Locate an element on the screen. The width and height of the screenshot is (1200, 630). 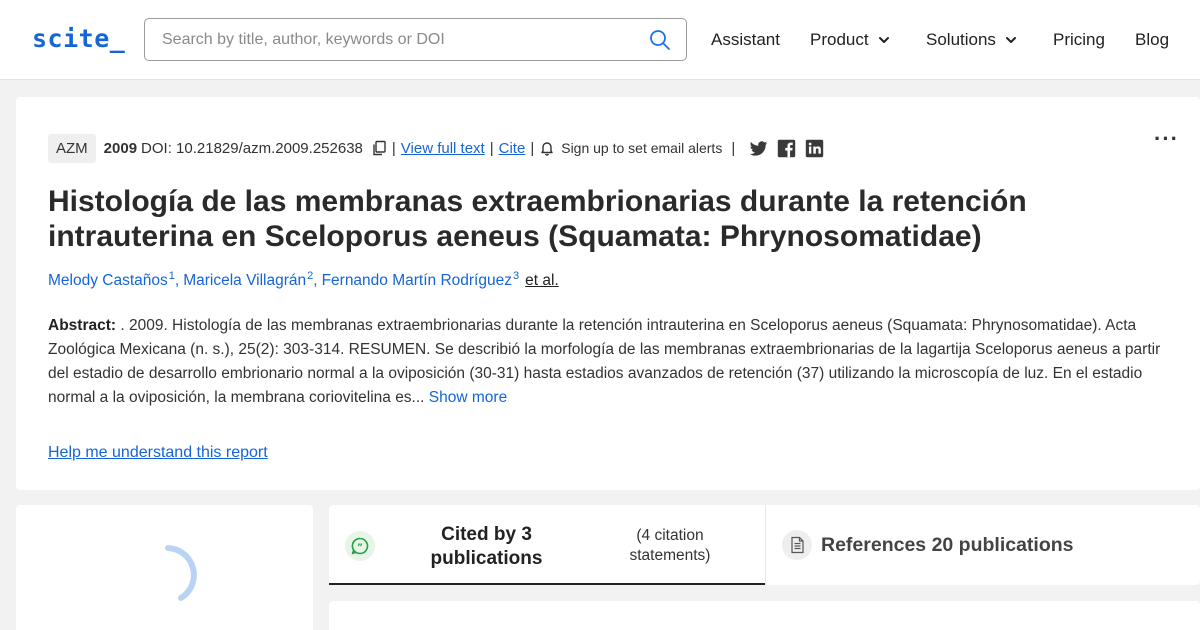
facebook-icon is located at coordinates (786, 148).